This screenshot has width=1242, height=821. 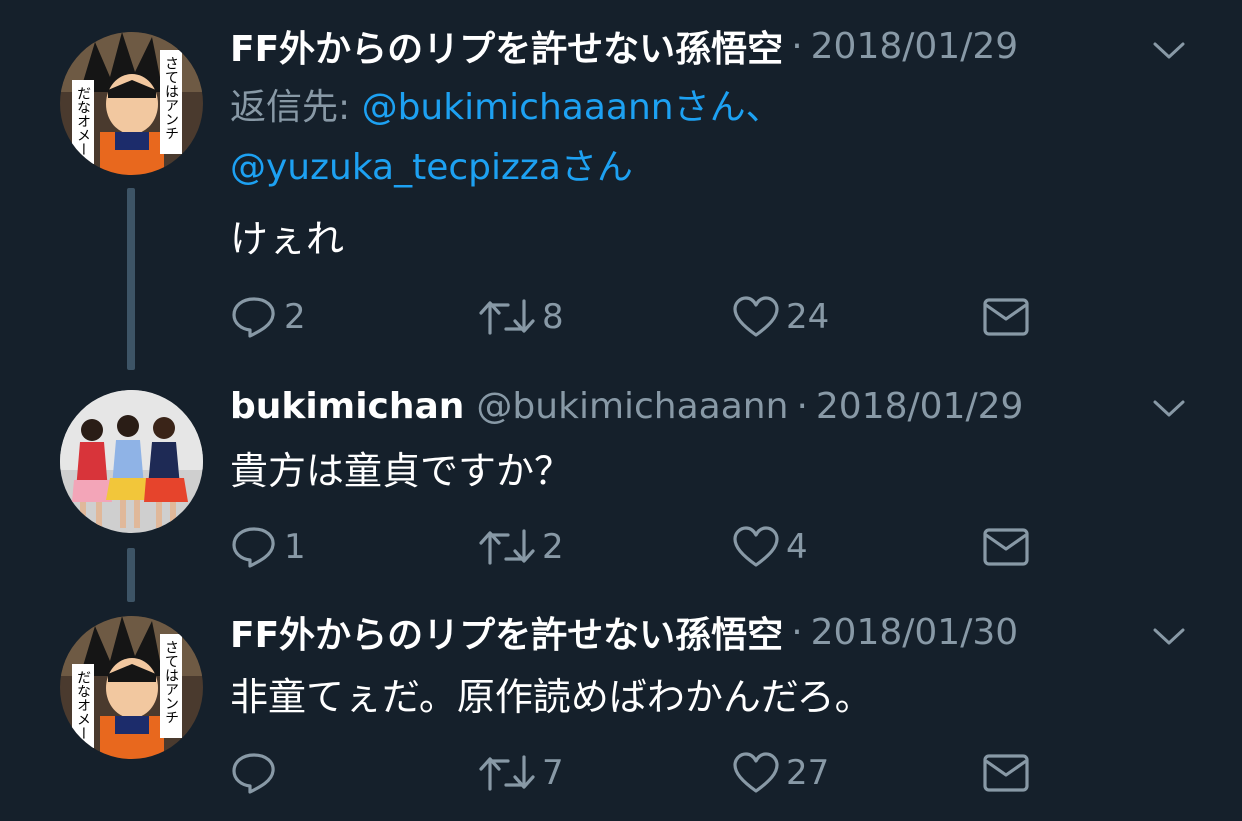 What do you see at coordinates (572, 107) in the screenshot?
I see `mention-link: @bukimichaaannさん、` at bounding box center [572, 107].